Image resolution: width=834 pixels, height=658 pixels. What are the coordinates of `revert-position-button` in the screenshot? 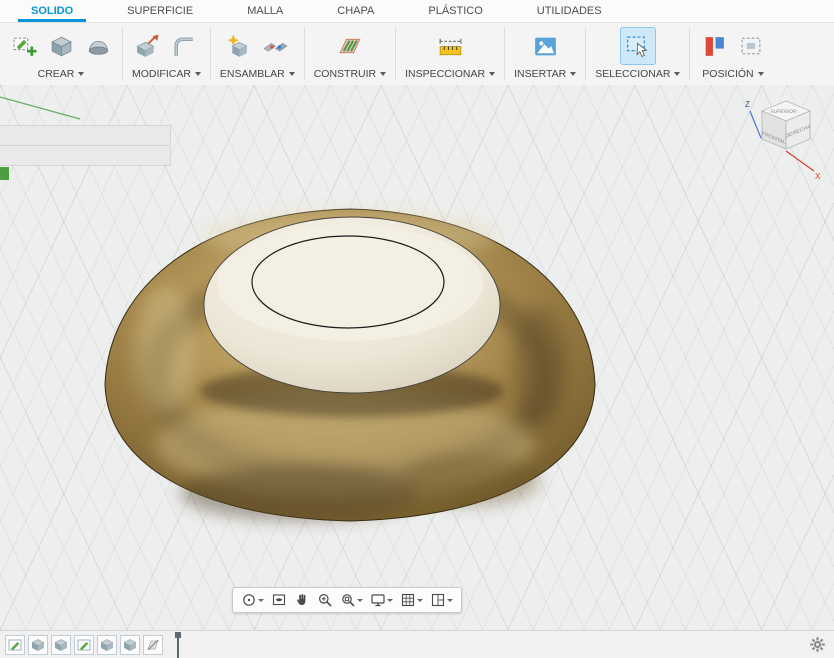 It's located at (751, 46).